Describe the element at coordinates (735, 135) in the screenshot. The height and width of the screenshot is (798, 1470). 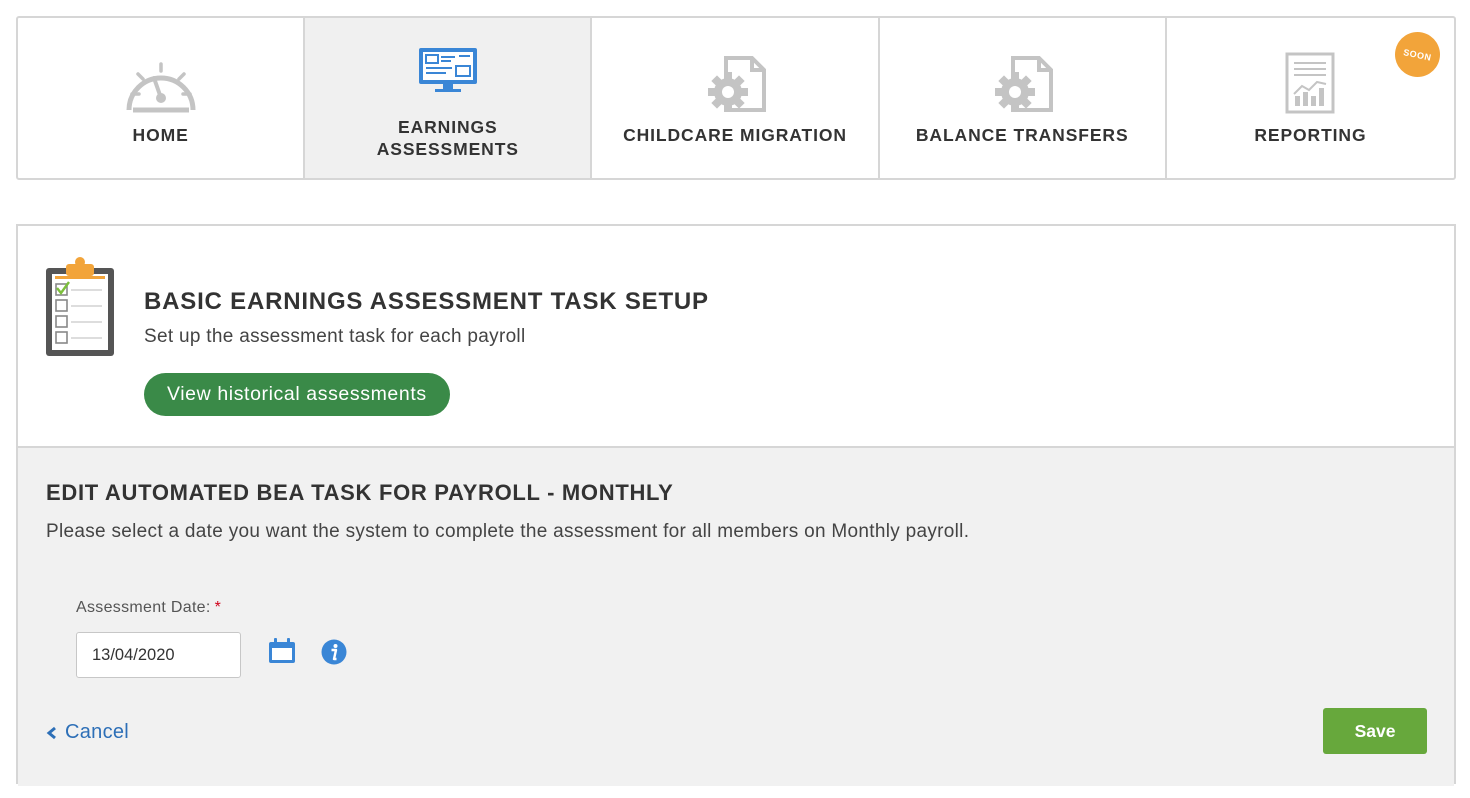
I see `tab-childcare-migration-label: CHILDCARE MIGRATION` at that location.